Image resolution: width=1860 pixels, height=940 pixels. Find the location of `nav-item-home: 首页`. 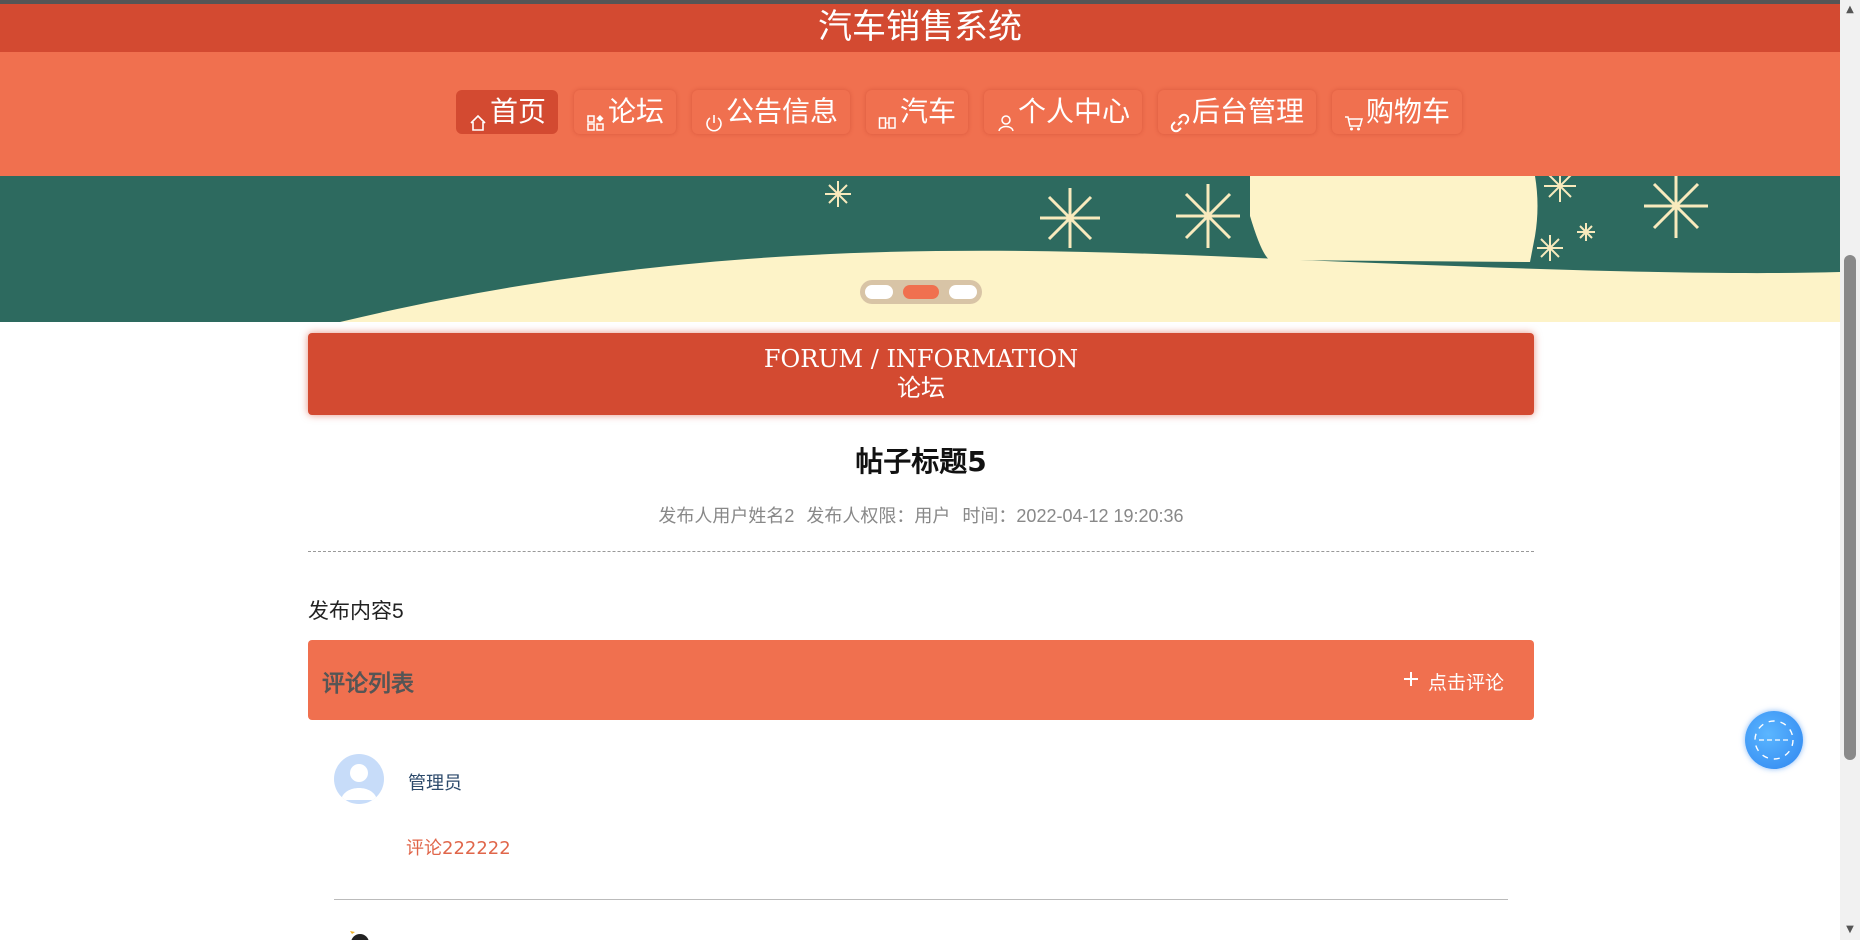

nav-item-home: 首页 is located at coordinates (506, 112).